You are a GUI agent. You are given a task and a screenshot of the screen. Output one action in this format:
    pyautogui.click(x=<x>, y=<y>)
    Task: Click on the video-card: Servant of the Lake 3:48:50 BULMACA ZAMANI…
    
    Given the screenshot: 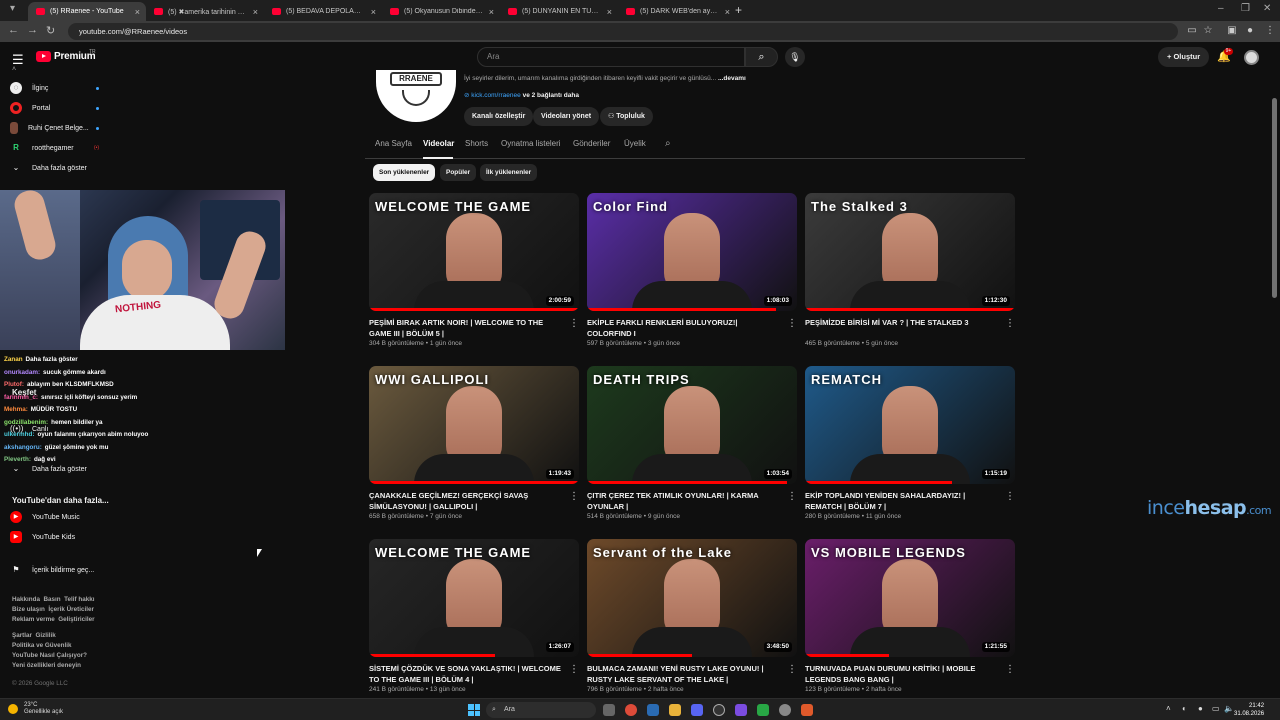 What is the action you would take?
    pyautogui.click(x=692, y=616)
    